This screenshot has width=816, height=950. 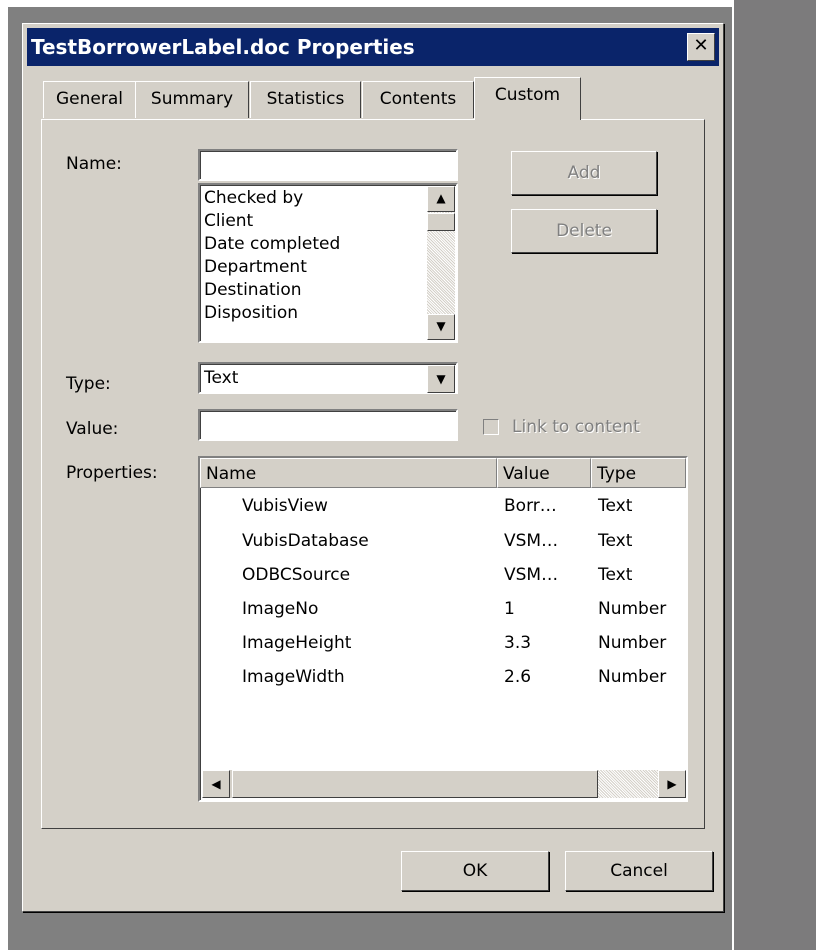 I want to click on column-header-value: Value, so click(x=544, y=473).